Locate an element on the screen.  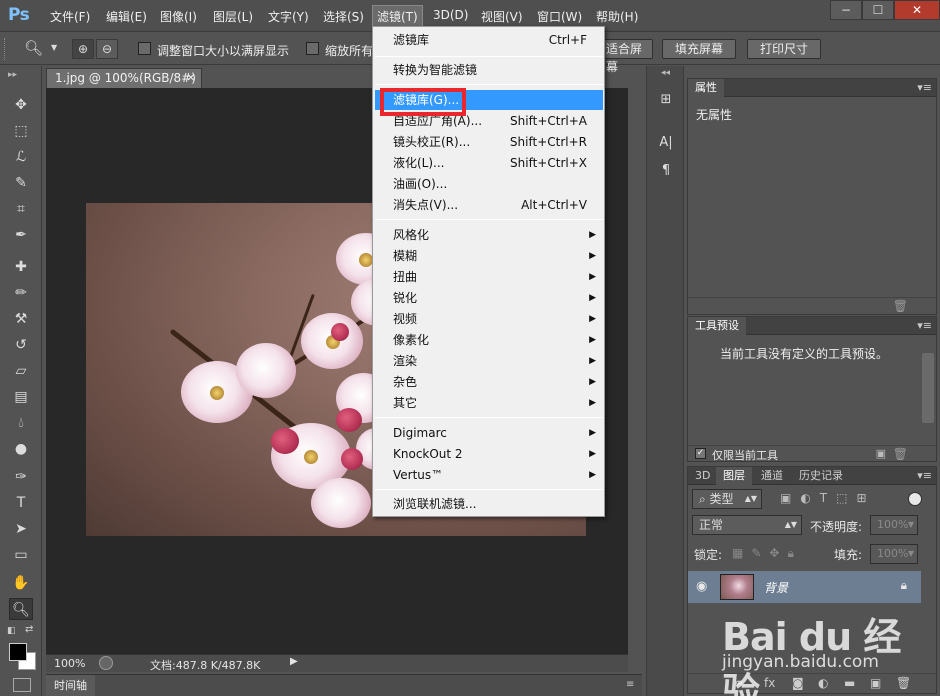
default-colors-icon: ◧ is located at coordinates (11, 631).